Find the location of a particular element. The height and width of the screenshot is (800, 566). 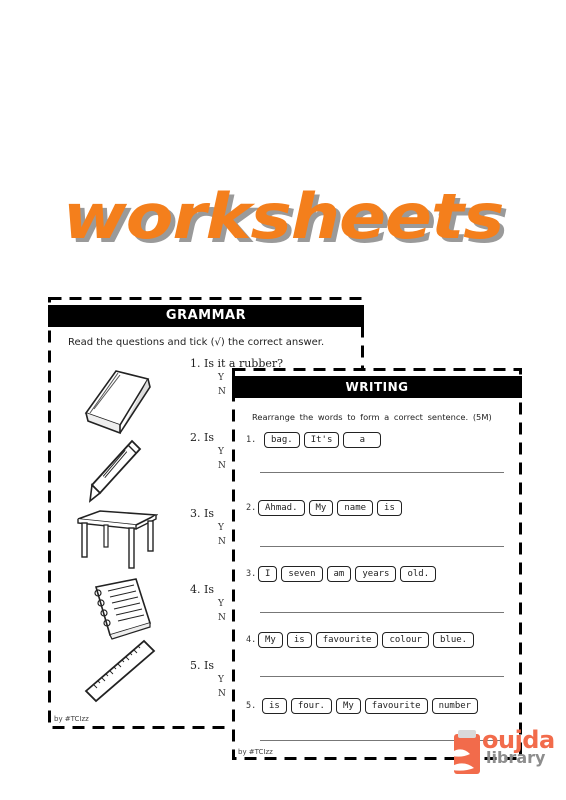

word-tiles-row: My is favourite colour blue. is located at coordinates (366, 640).